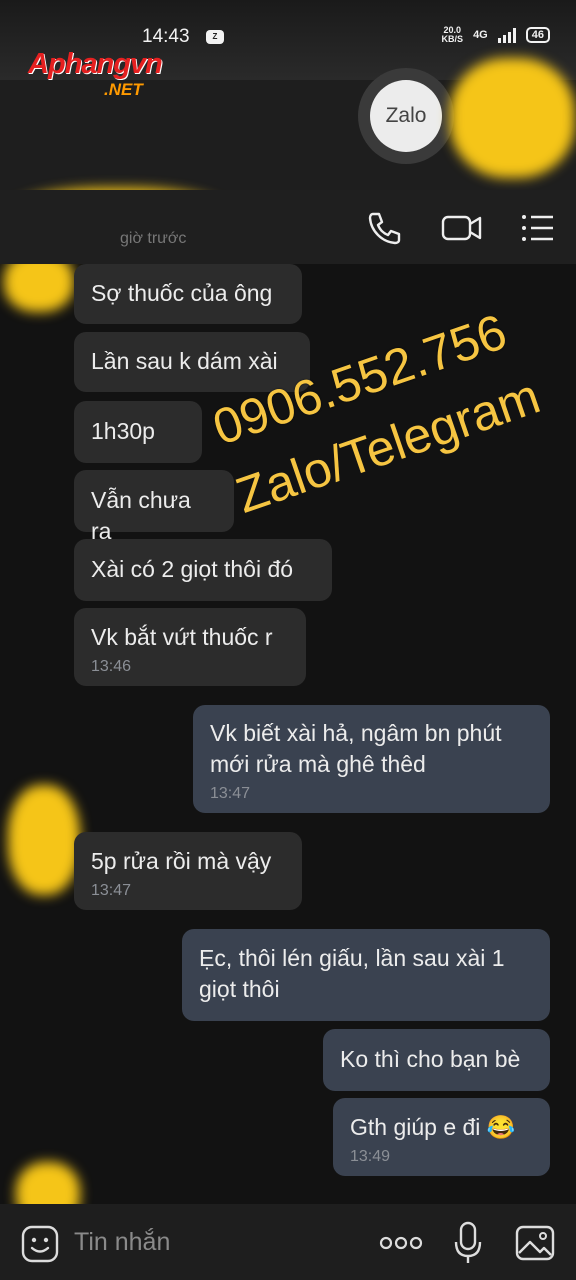 The width and height of the screenshot is (576, 1280). Describe the element at coordinates (288, 1242) in the screenshot. I see `message-input-bar: Tin nhắn` at that location.